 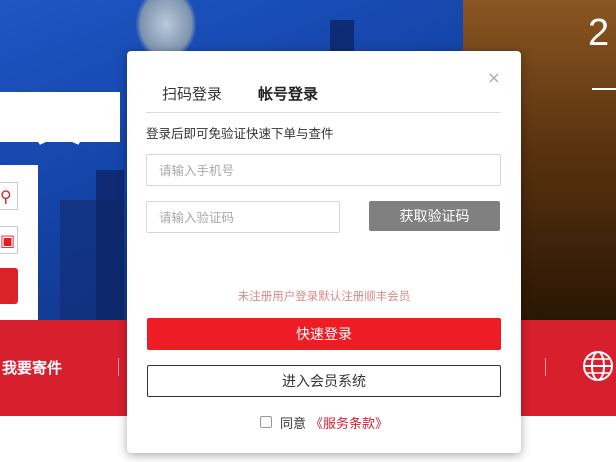 What do you see at coordinates (60, 124) in the screenshot?
I see `banner-text: 天` at bounding box center [60, 124].